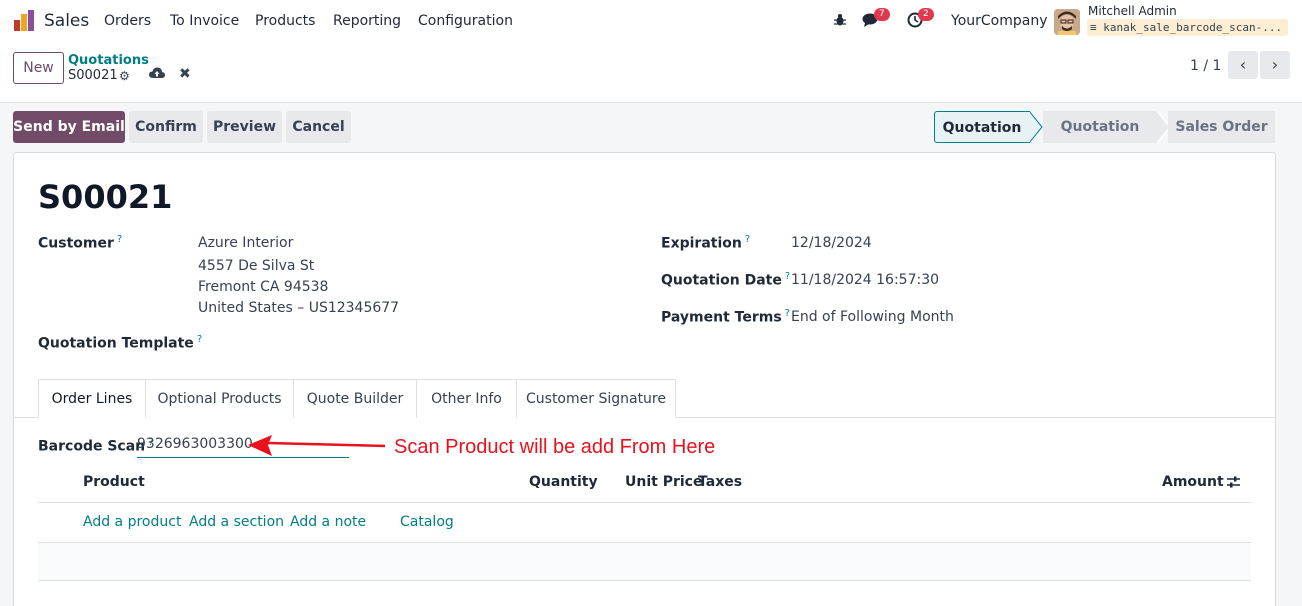  Describe the element at coordinates (105, 197) in the screenshot. I see `record-title: S00021` at that location.